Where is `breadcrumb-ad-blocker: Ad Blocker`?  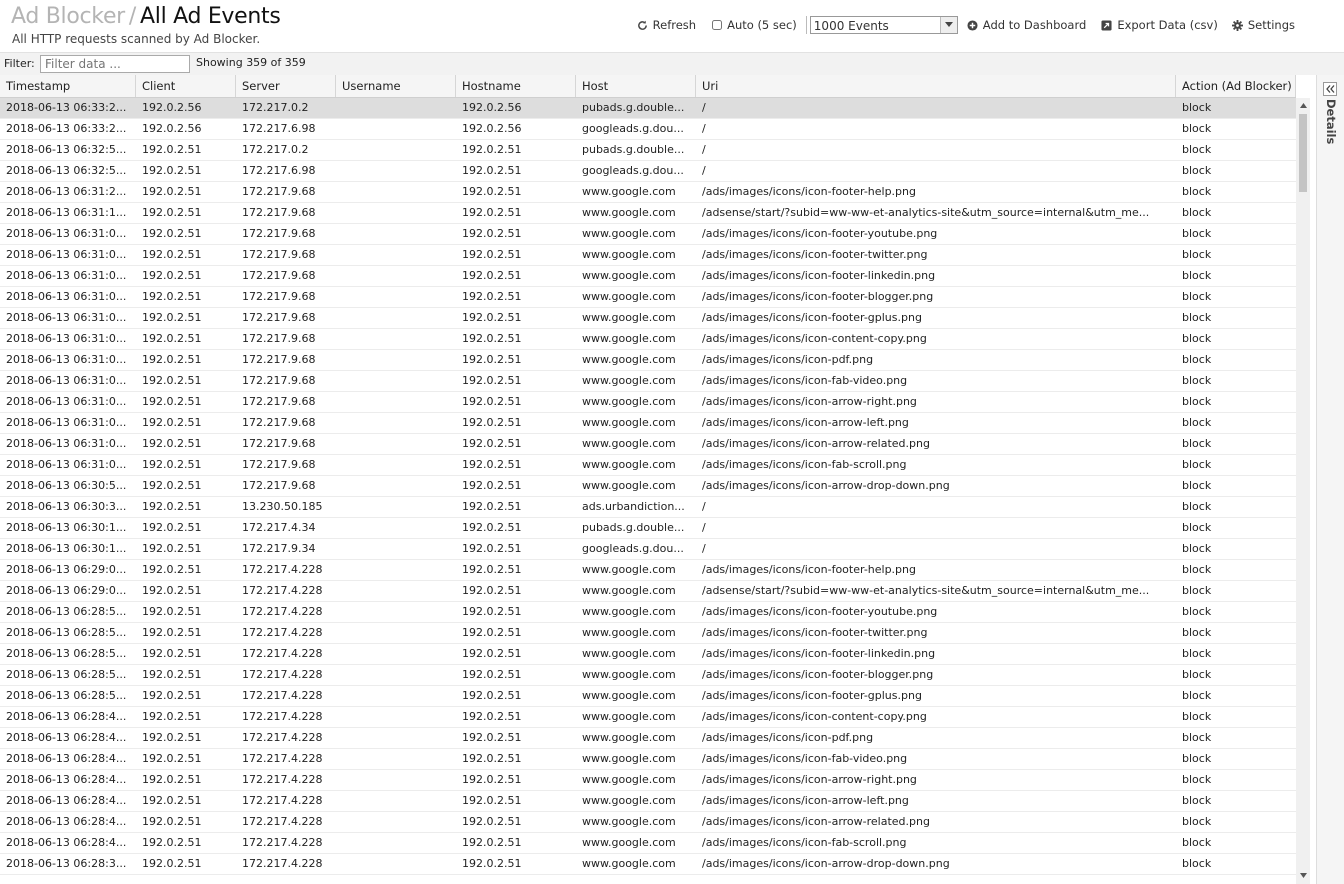 breadcrumb-ad-blocker: Ad Blocker is located at coordinates (68, 16).